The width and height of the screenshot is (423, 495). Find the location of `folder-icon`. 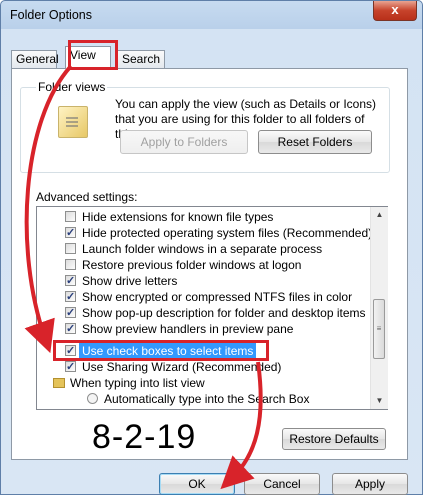

folder-icon is located at coordinates (59, 383).